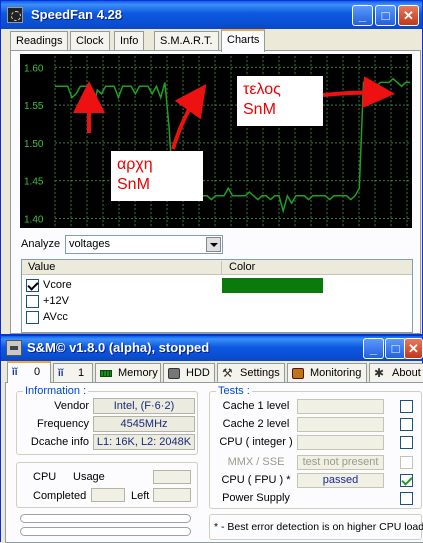  I want to click on dcache-row: Dcache info L1: 16K, L2: 2048K, so click(108, 443).